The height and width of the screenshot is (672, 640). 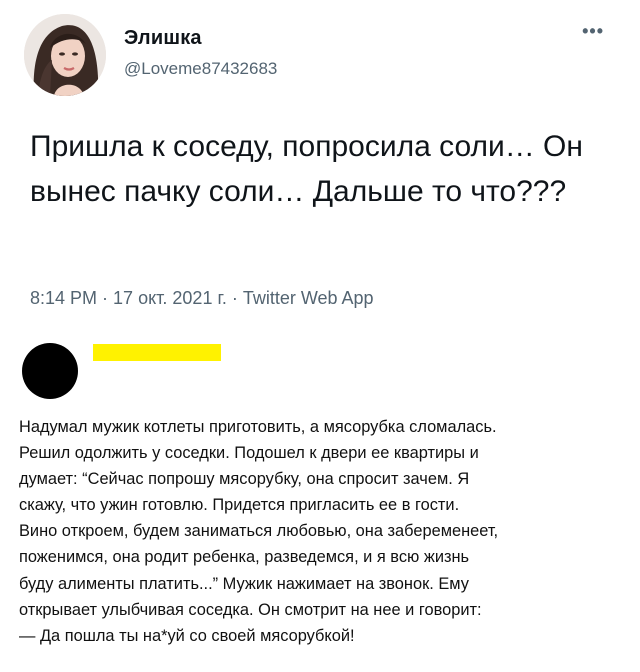 I want to click on tweet-date: 17 окт. 2021 г., so click(x=170, y=298).